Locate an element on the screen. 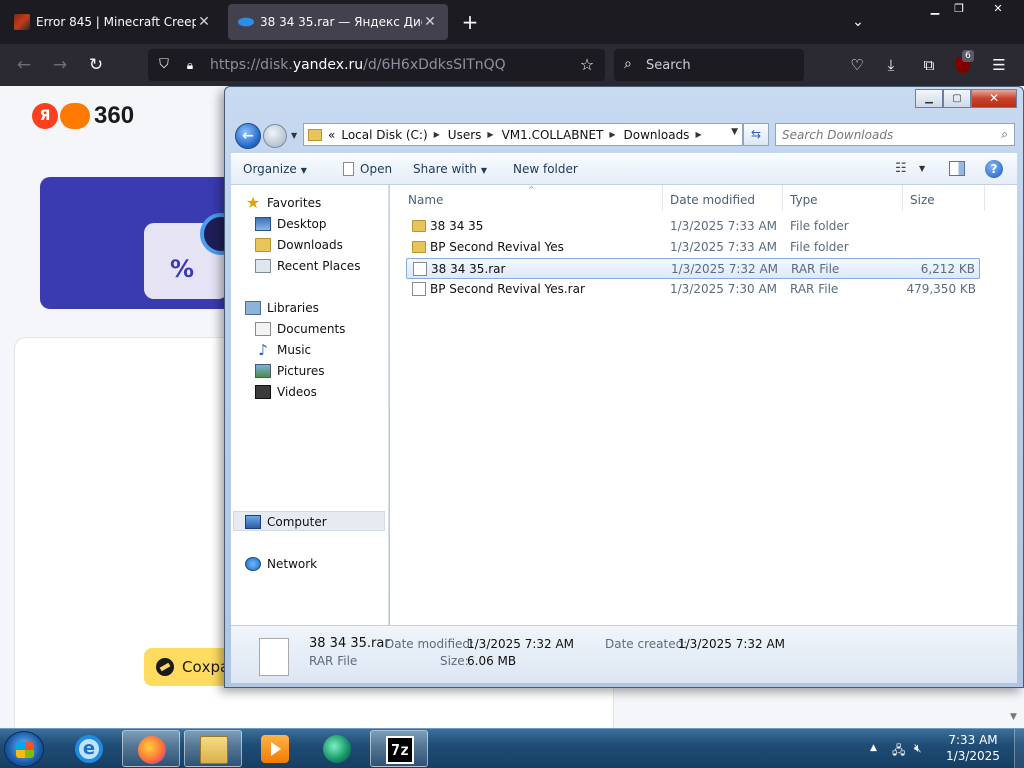 The width and height of the screenshot is (1024, 768). reload-button: ↻ is located at coordinates (96, 65).